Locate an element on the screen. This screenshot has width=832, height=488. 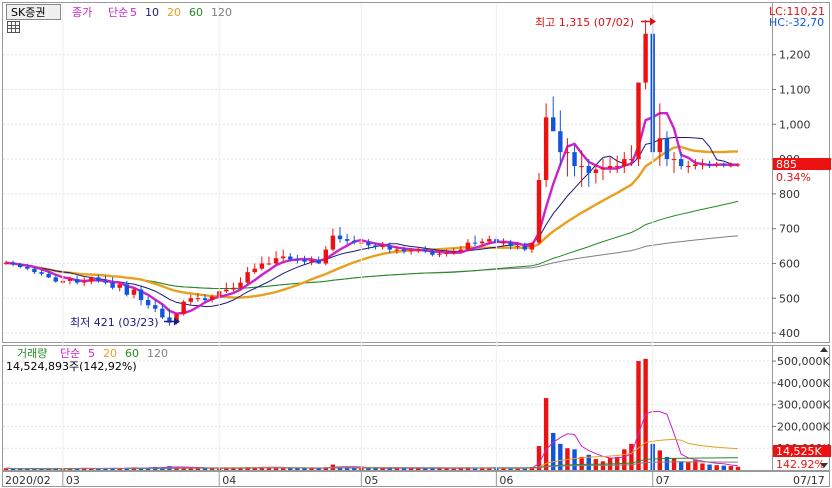
ma-legend-item: 10 is located at coordinates (152, 12).